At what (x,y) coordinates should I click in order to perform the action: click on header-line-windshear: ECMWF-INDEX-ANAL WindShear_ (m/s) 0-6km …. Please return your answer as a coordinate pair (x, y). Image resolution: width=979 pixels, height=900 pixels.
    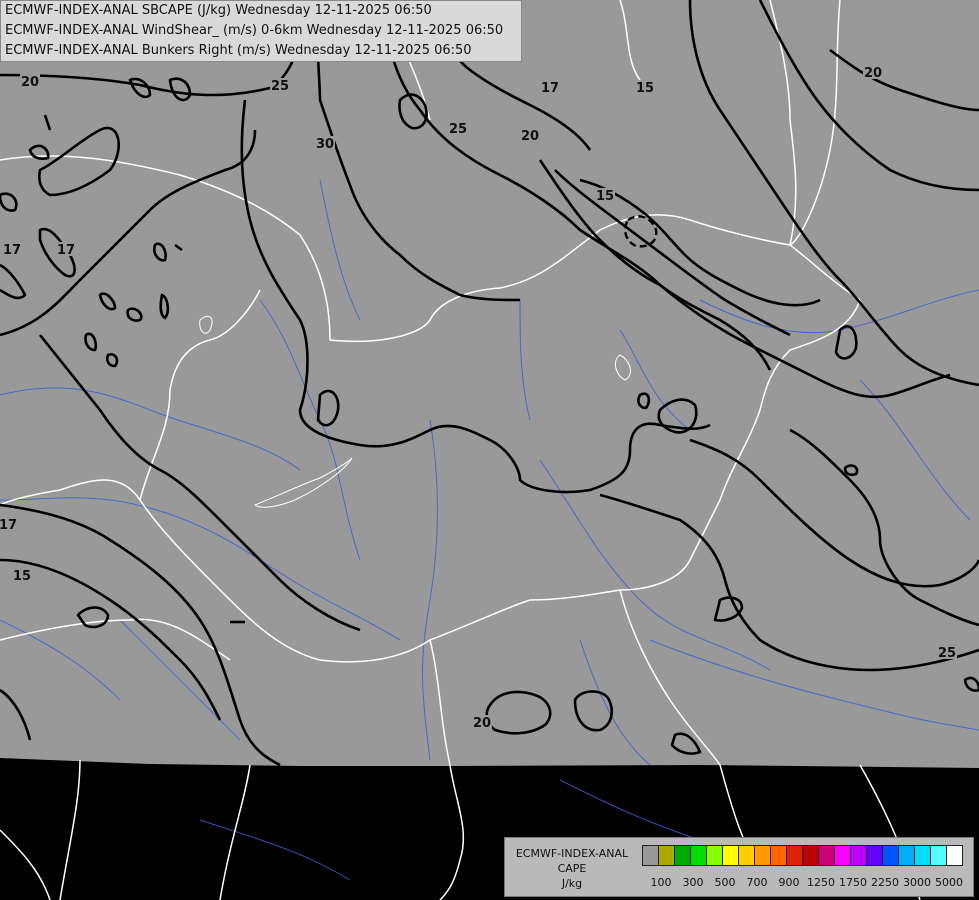
    Looking at the image, I should click on (254, 30).